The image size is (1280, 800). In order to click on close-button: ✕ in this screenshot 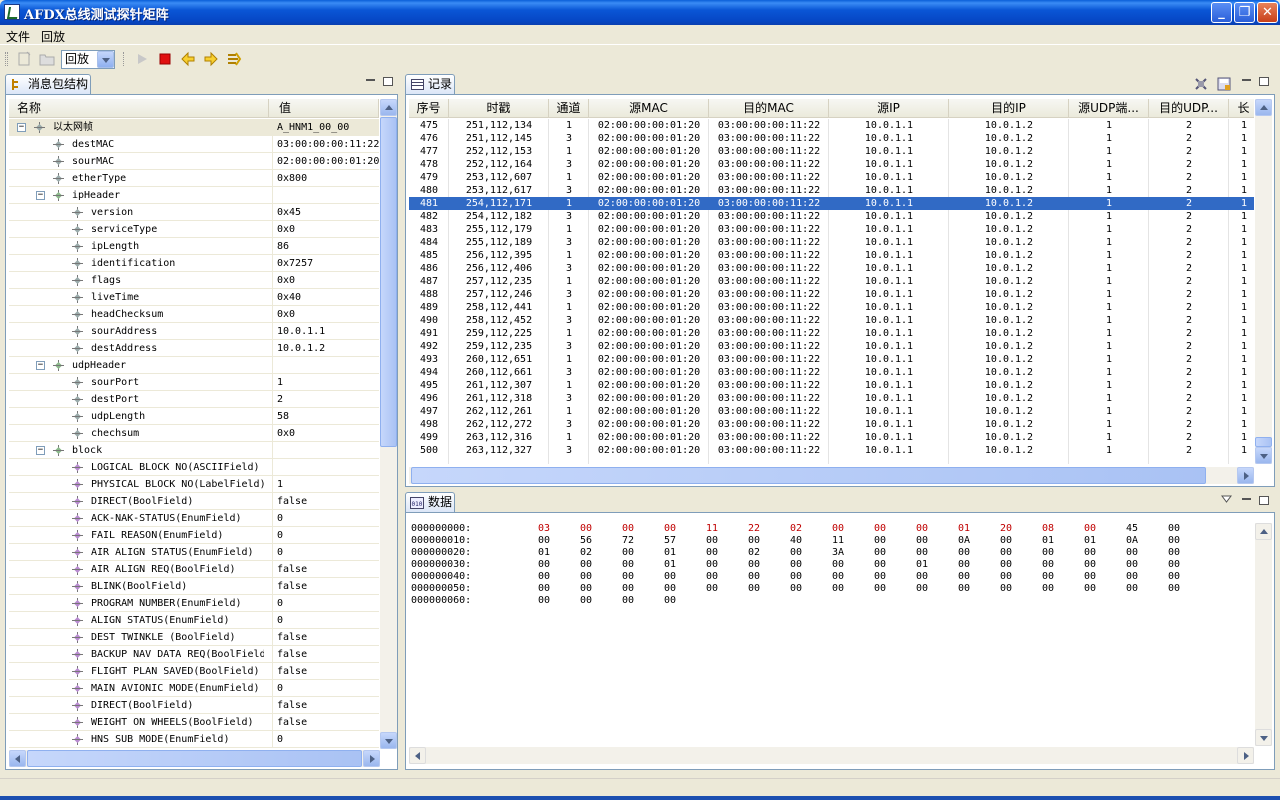, I will do `click(1267, 12)`.